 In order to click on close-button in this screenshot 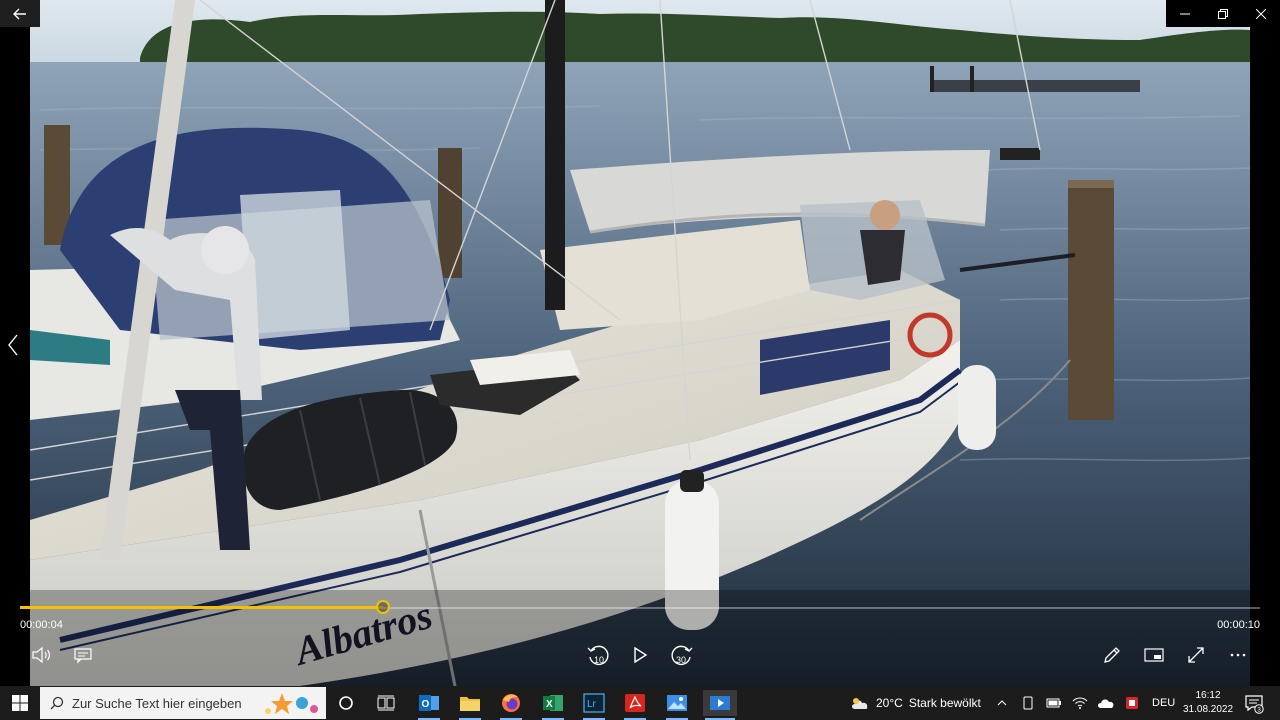, I will do `click(1261, 13)`.